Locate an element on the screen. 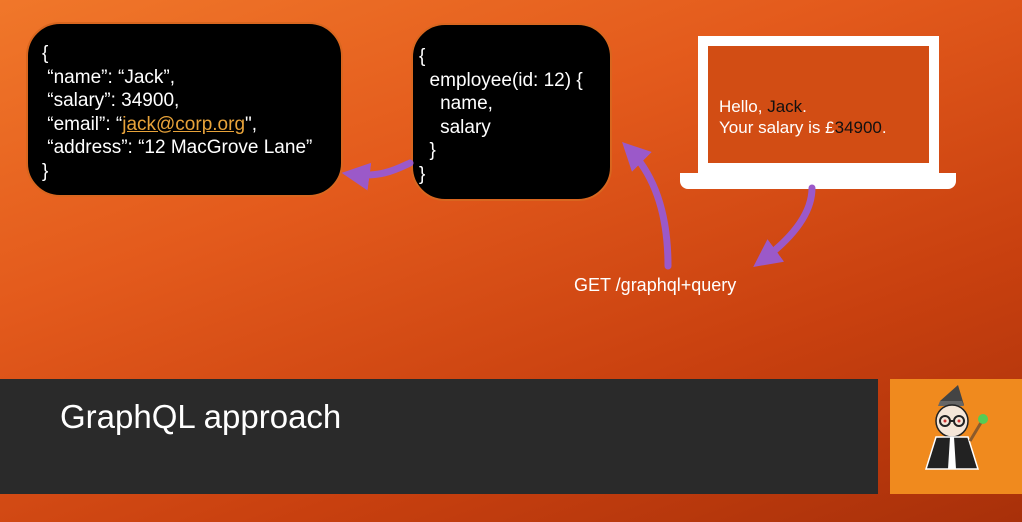  mascot-tile is located at coordinates (956, 436).